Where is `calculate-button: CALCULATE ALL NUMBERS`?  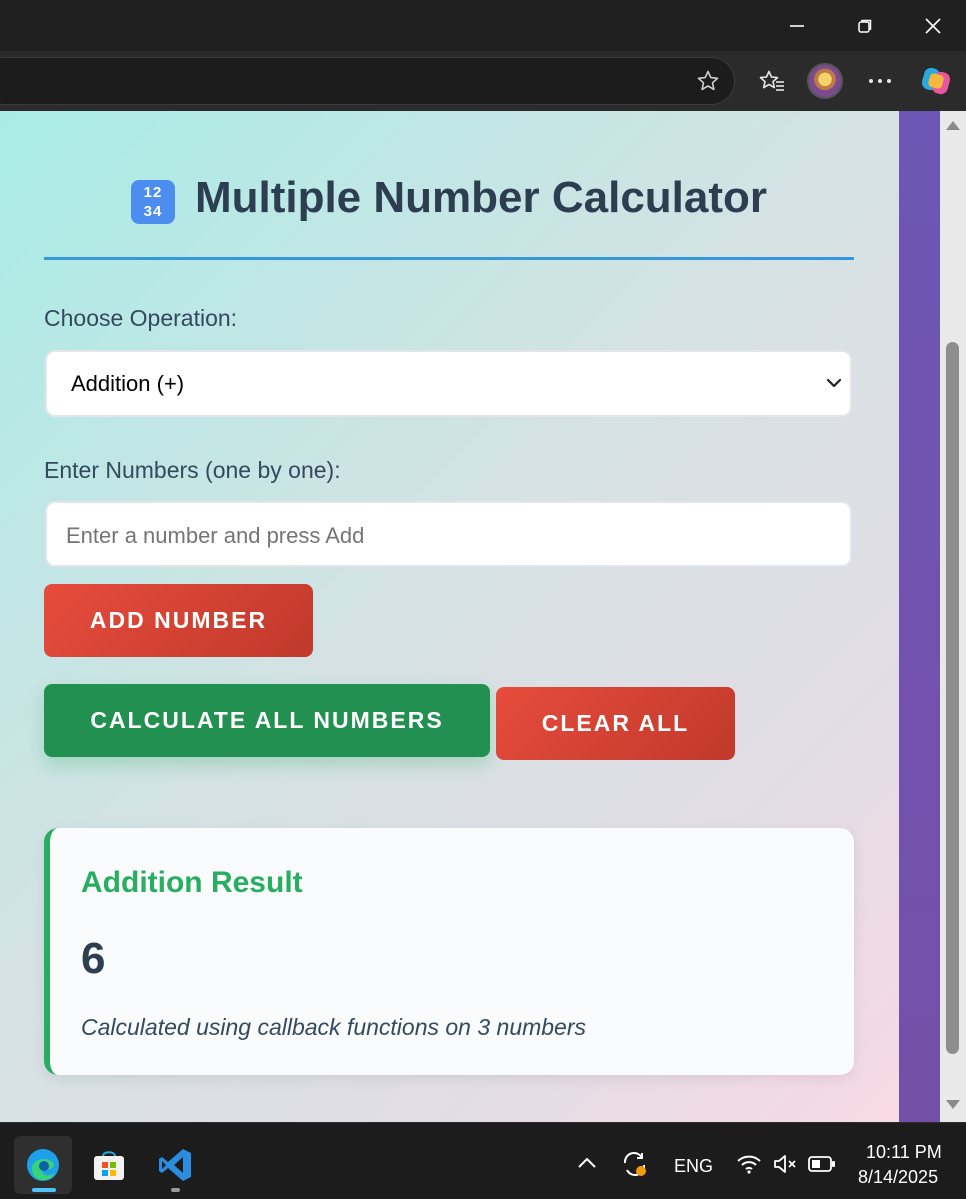 calculate-button: CALCULATE ALL NUMBERS is located at coordinates (267, 720).